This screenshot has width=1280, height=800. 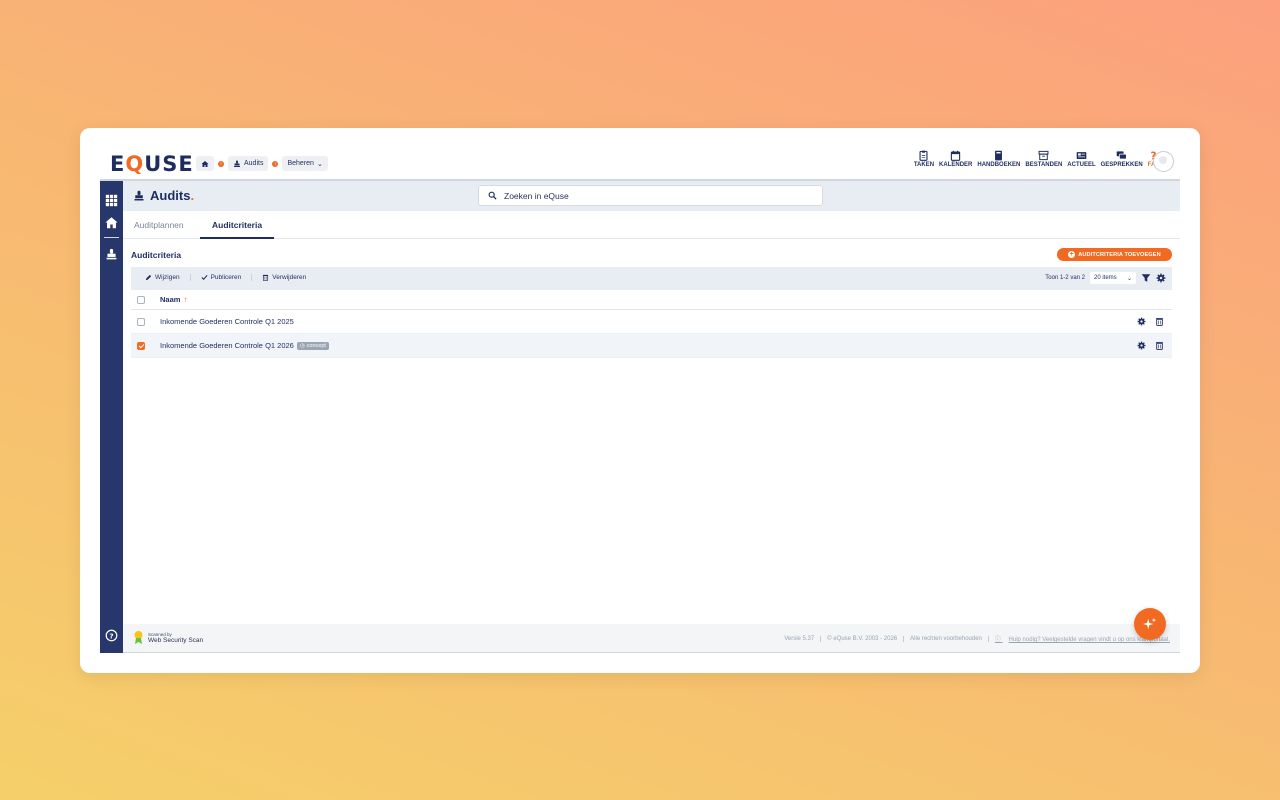 I want to click on page-title: Audits., so click(x=163, y=195).